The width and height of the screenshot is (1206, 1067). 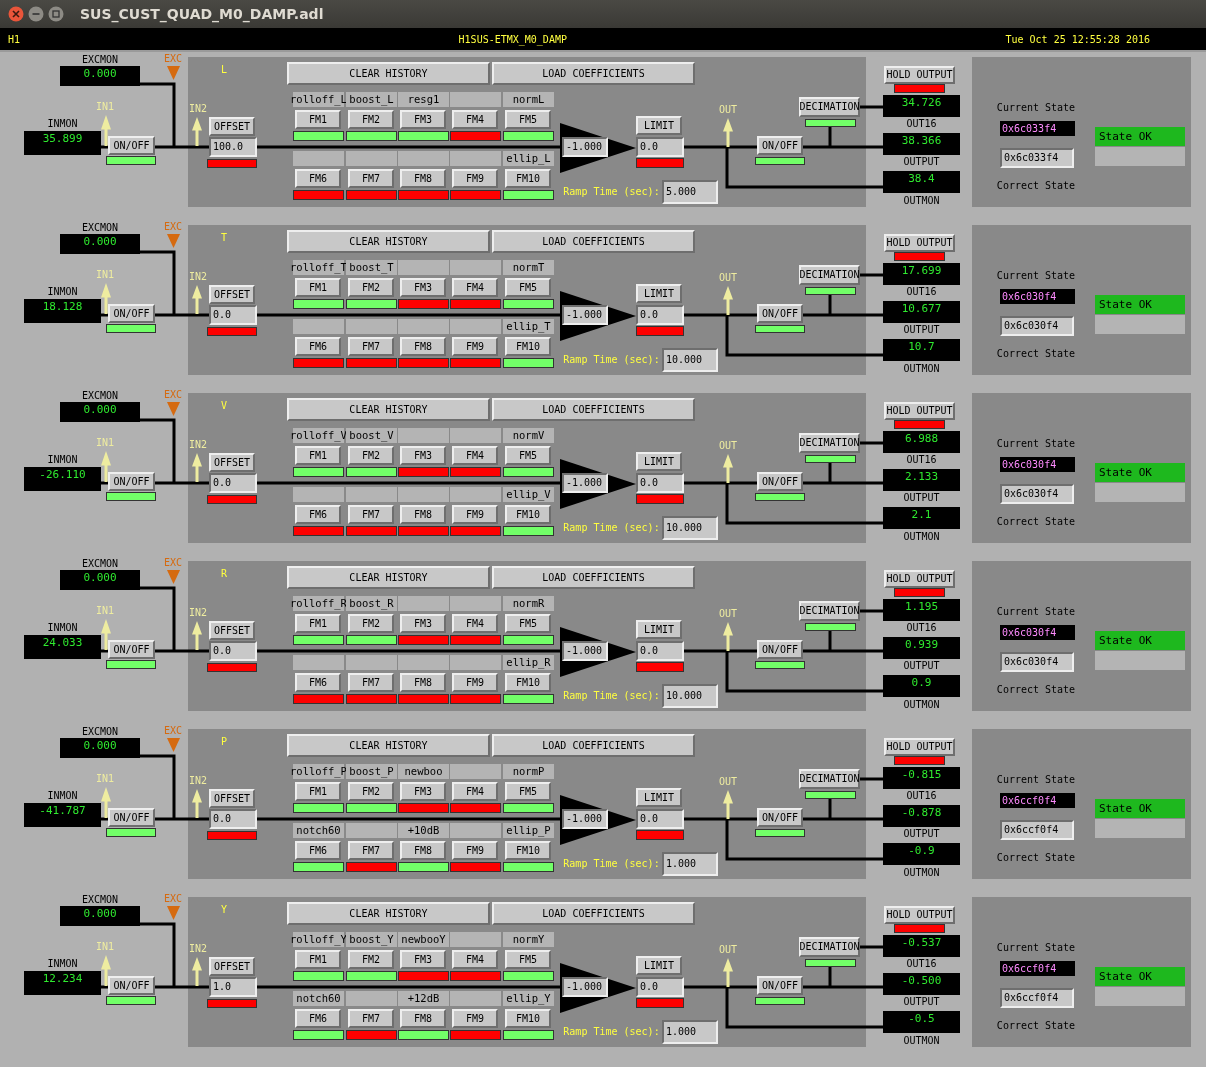 I want to click on maximize-icon, so click(x=56, y=14).